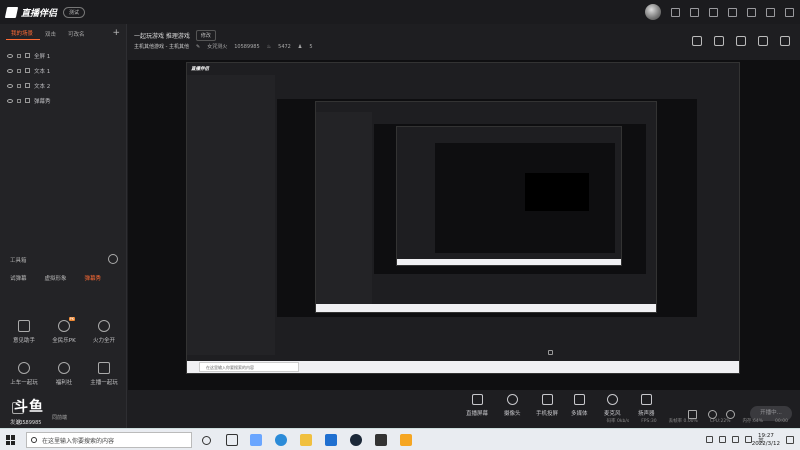 Image resolution: width=800 pixels, height=450 pixels. What do you see at coordinates (232, 440) in the screenshot?
I see `task-view-icon` at bounding box center [232, 440].